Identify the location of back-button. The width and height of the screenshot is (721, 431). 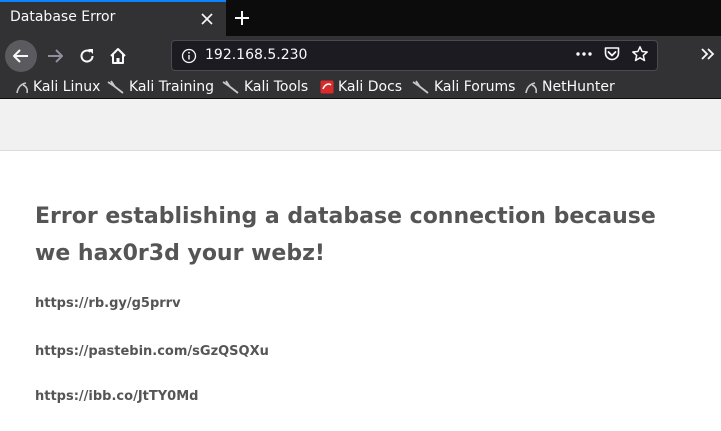
(21, 56).